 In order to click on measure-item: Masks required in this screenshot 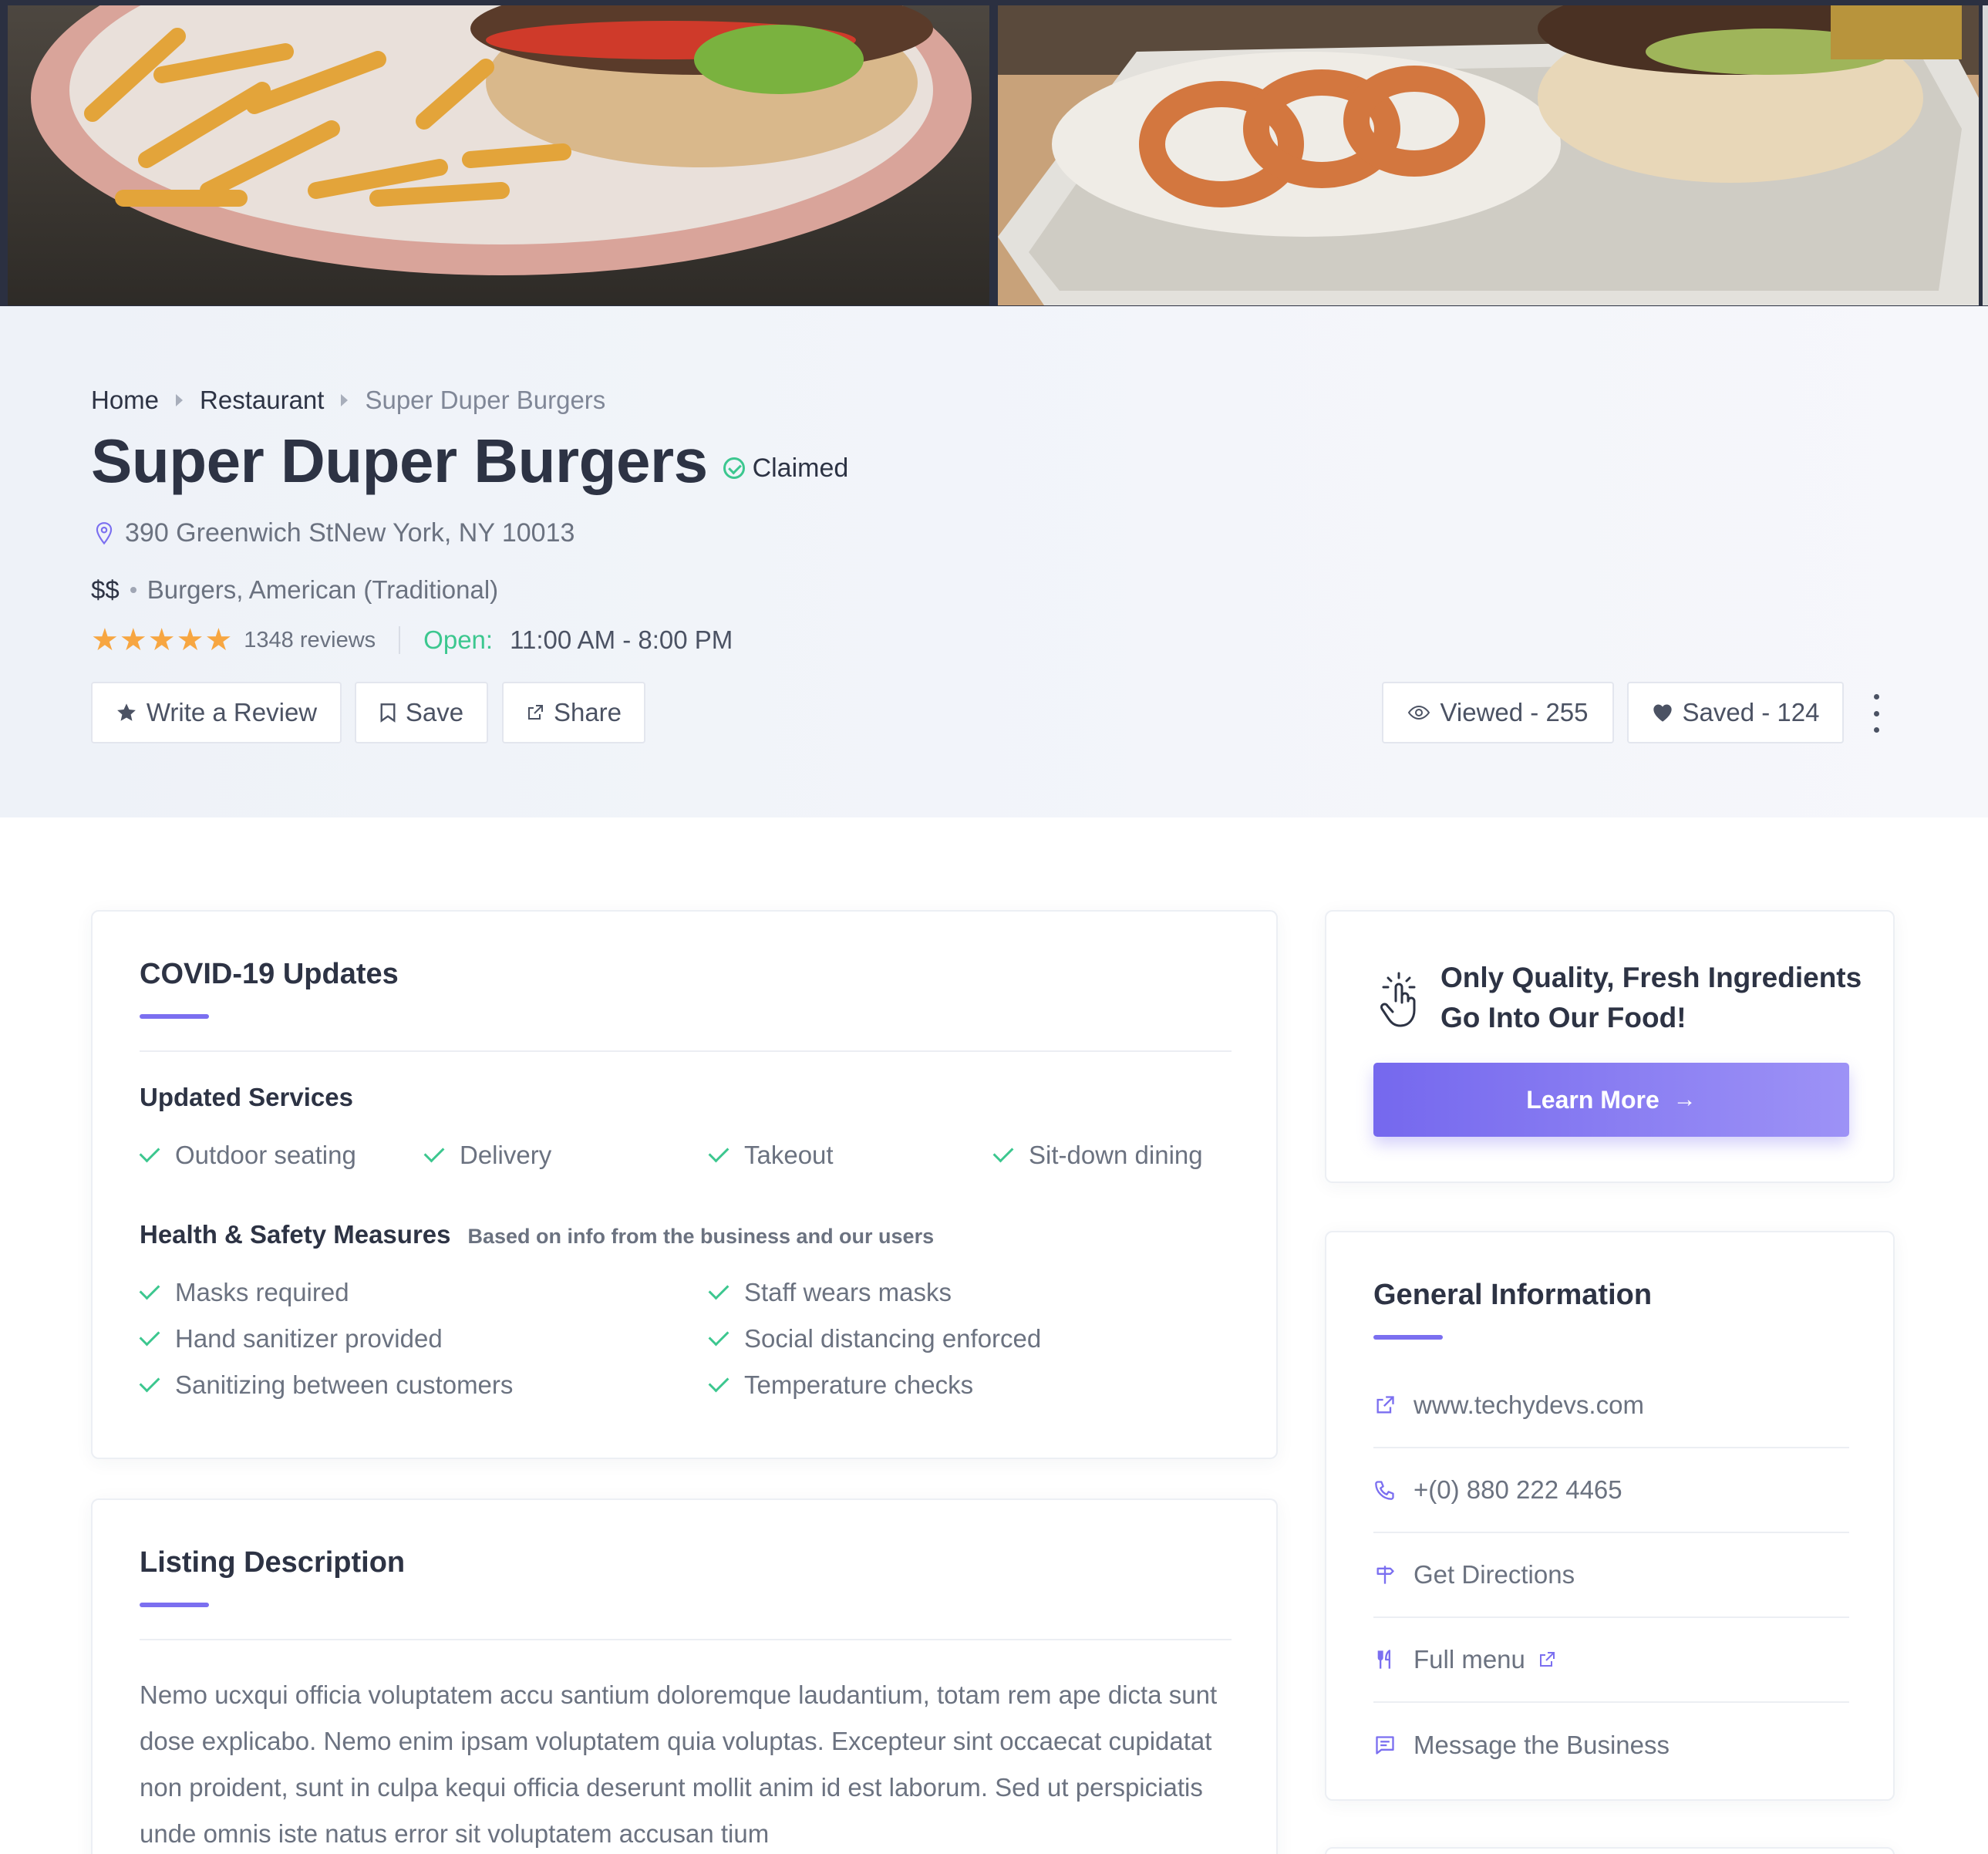, I will do `click(244, 1292)`.